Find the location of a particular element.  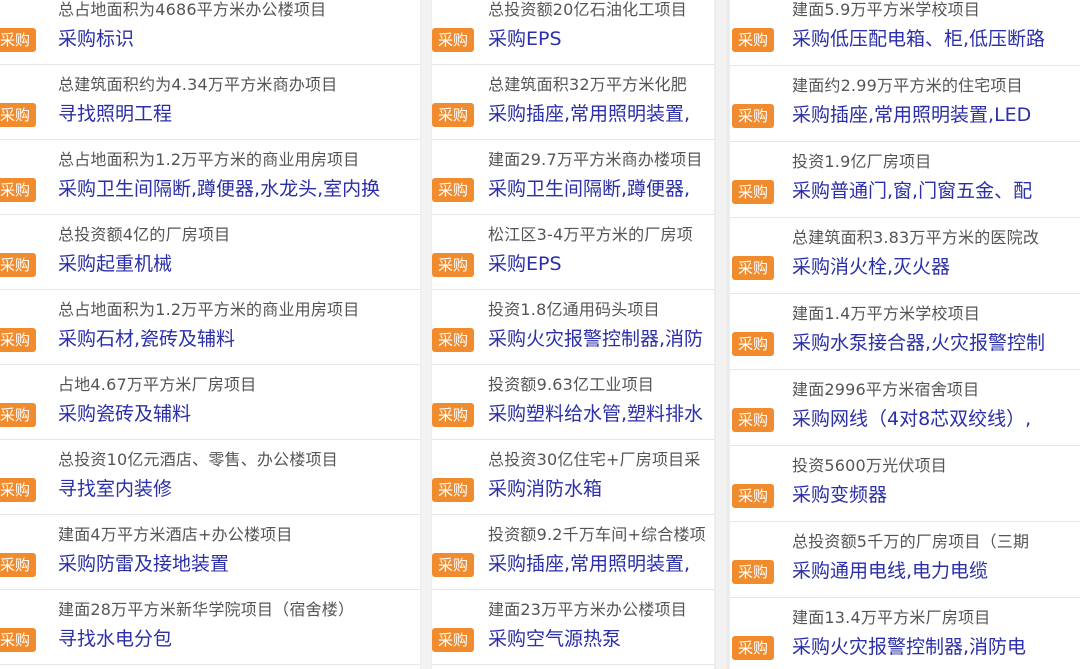

list-item: 建面5.9万平方米学校项目 采购 采购低压配电箱、柜,低压断路 is located at coordinates (905, 33).